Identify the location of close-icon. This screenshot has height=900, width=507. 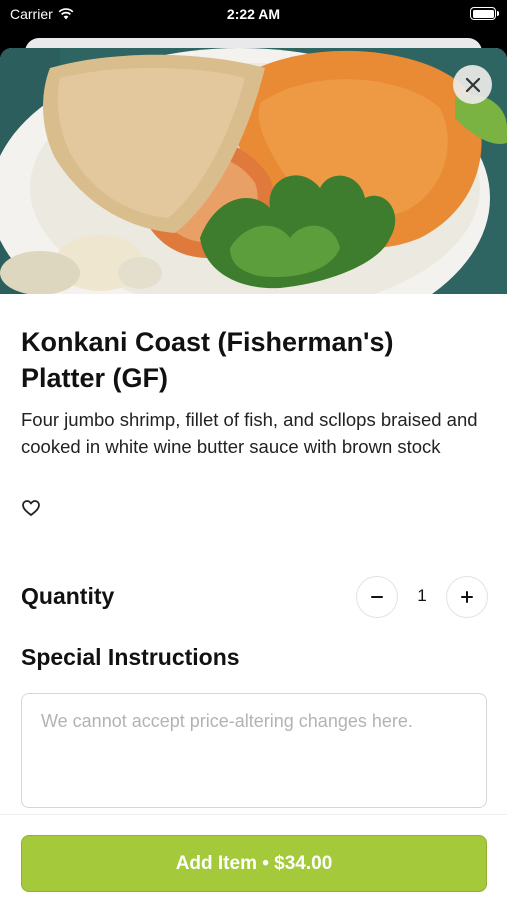
(472, 84).